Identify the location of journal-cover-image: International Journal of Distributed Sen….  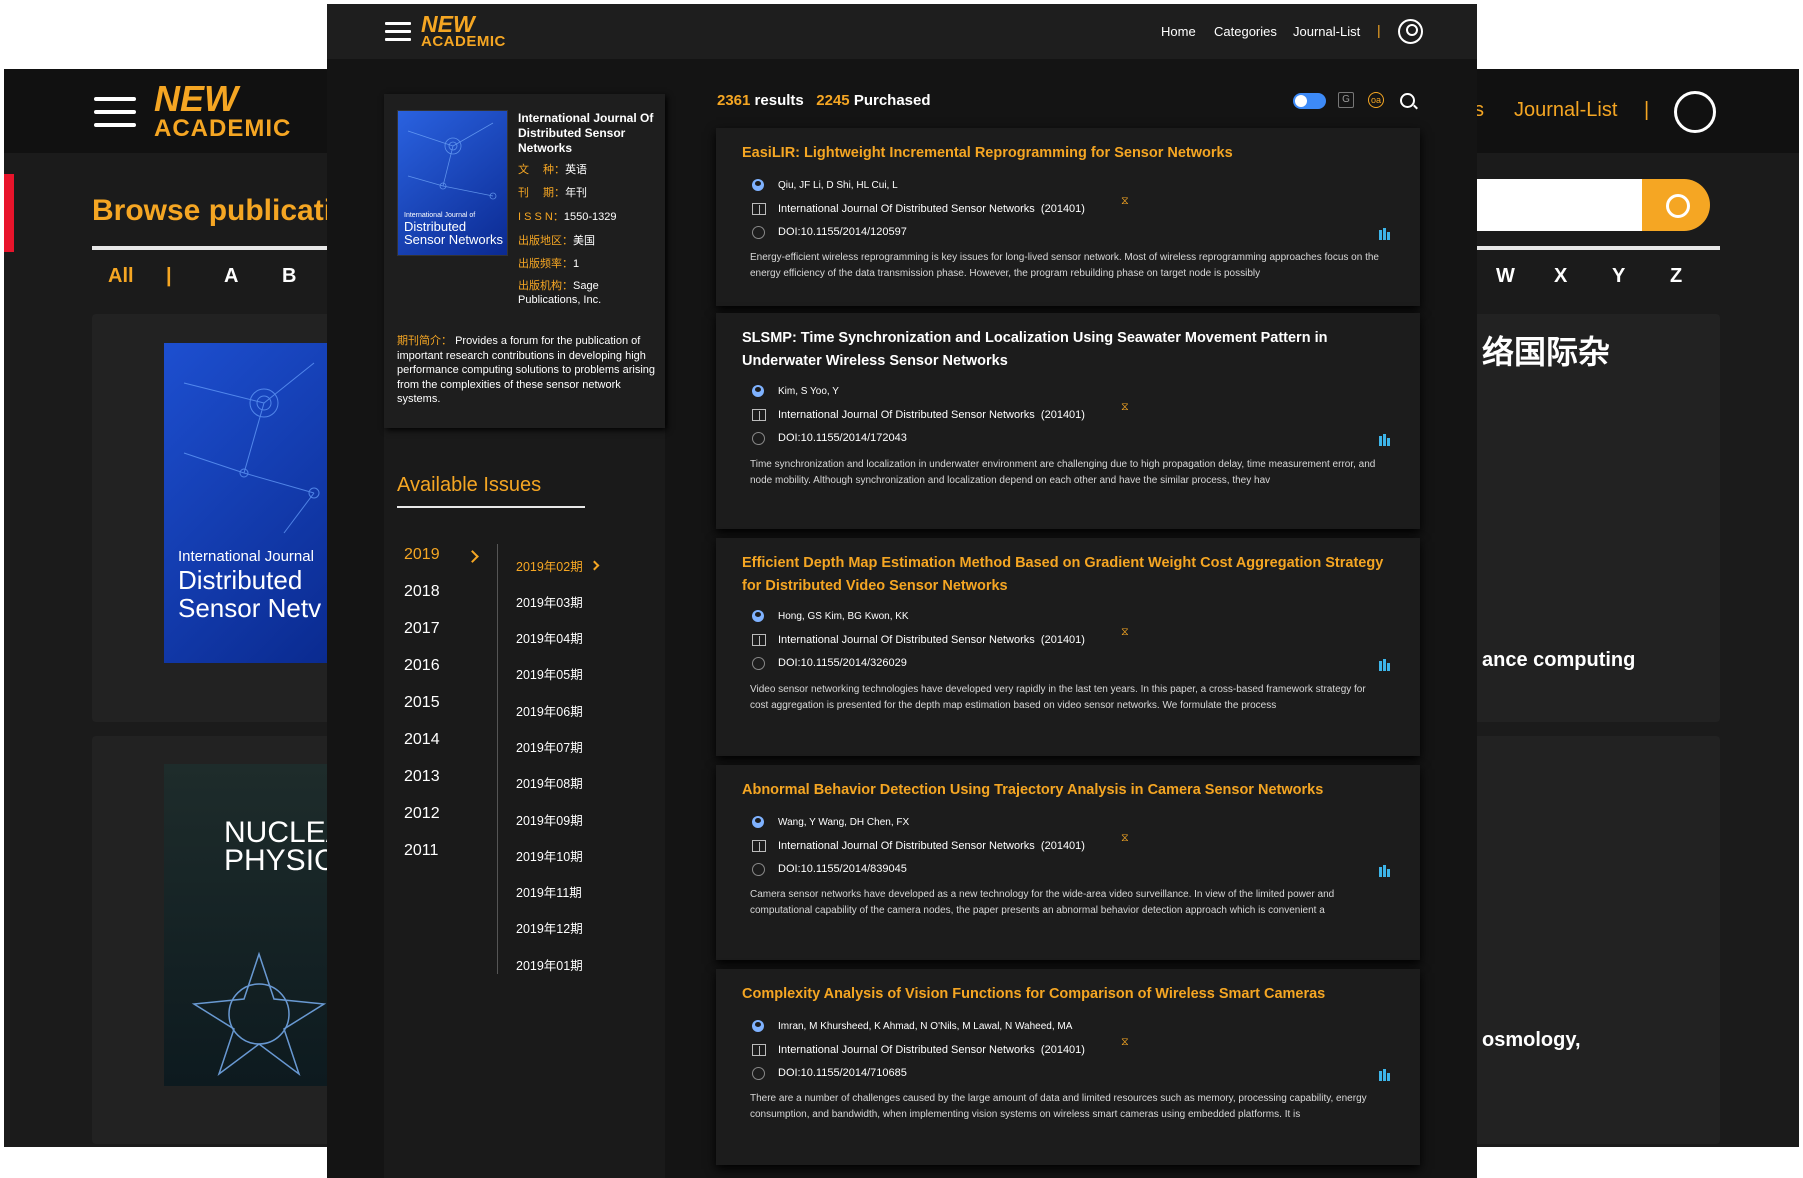
(452, 183).